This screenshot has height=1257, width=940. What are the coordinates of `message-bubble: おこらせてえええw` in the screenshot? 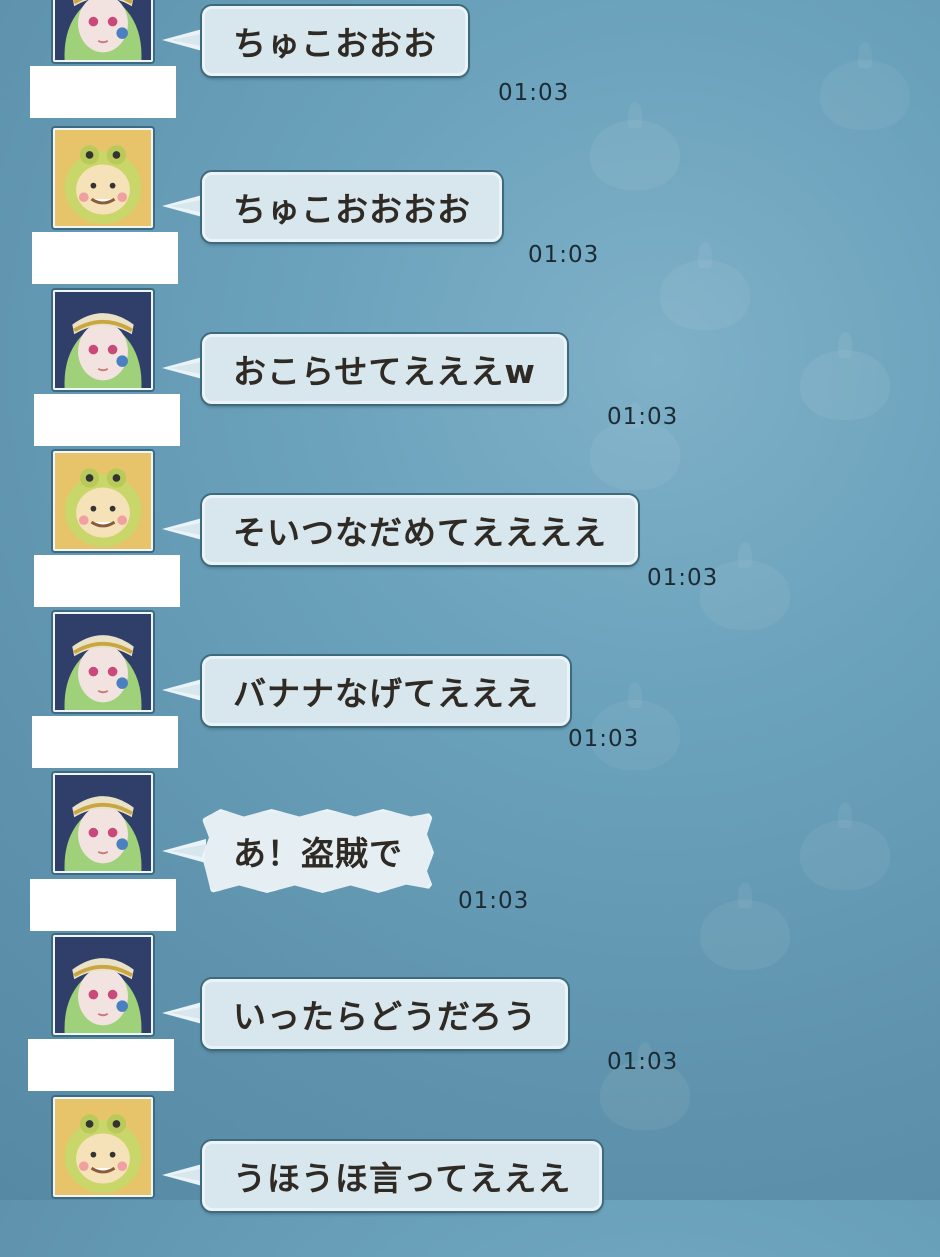 It's located at (384, 369).